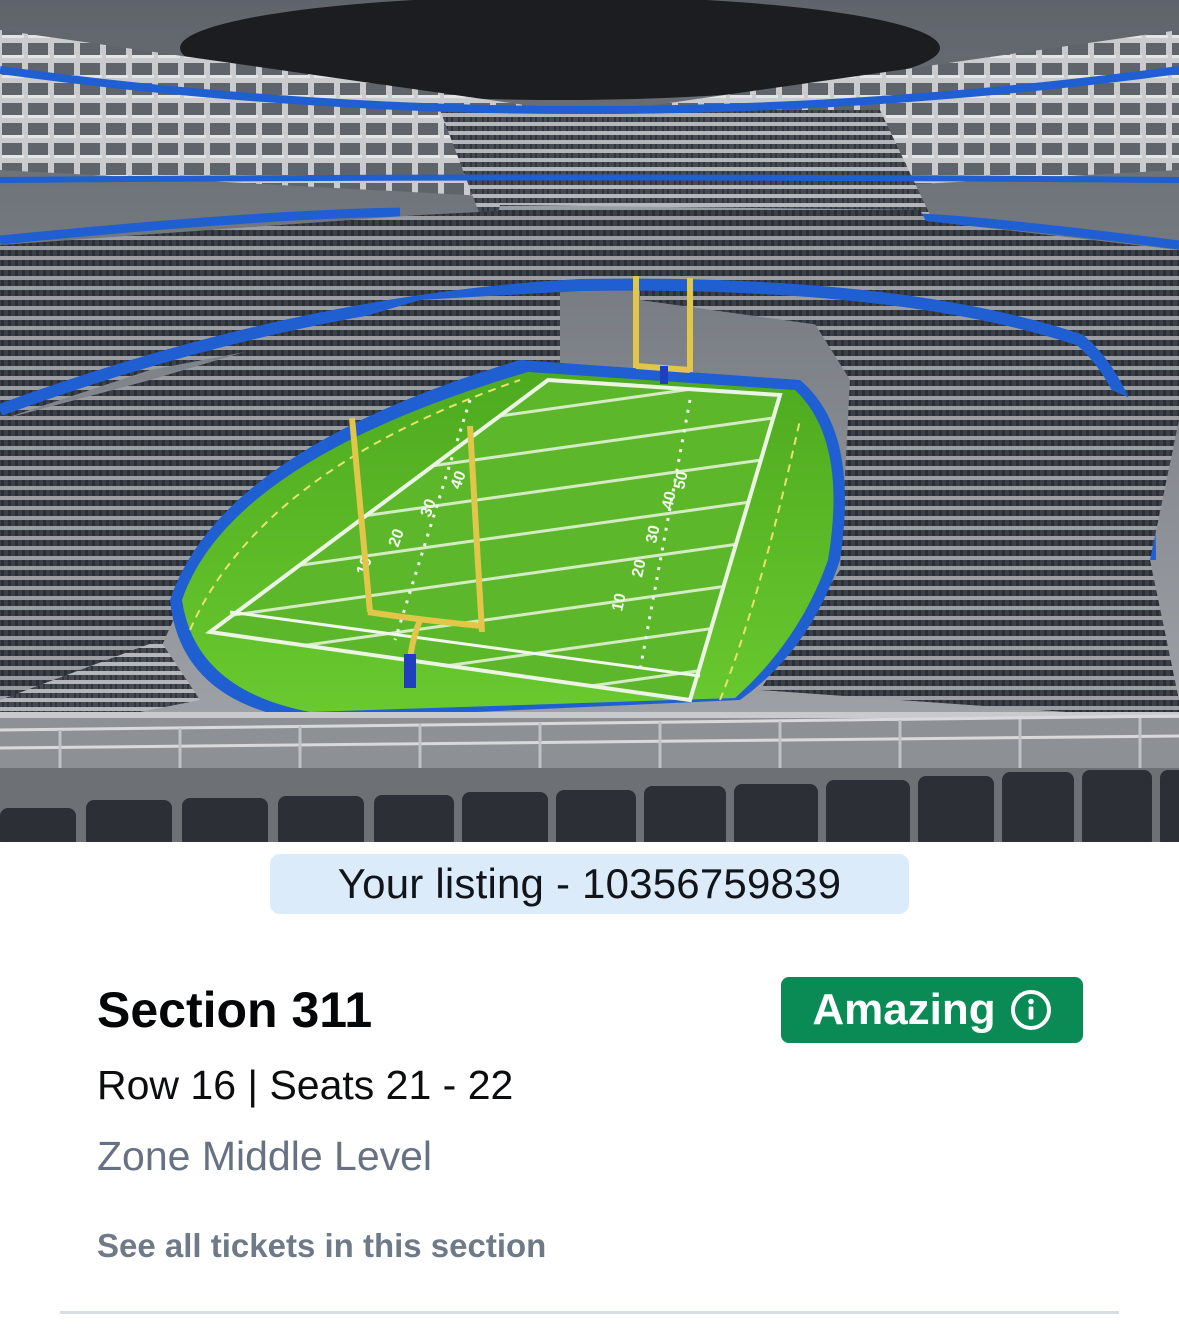 This screenshot has height=1341, width=1179. I want to click on rating-label: Amazing, so click(904, 1009).